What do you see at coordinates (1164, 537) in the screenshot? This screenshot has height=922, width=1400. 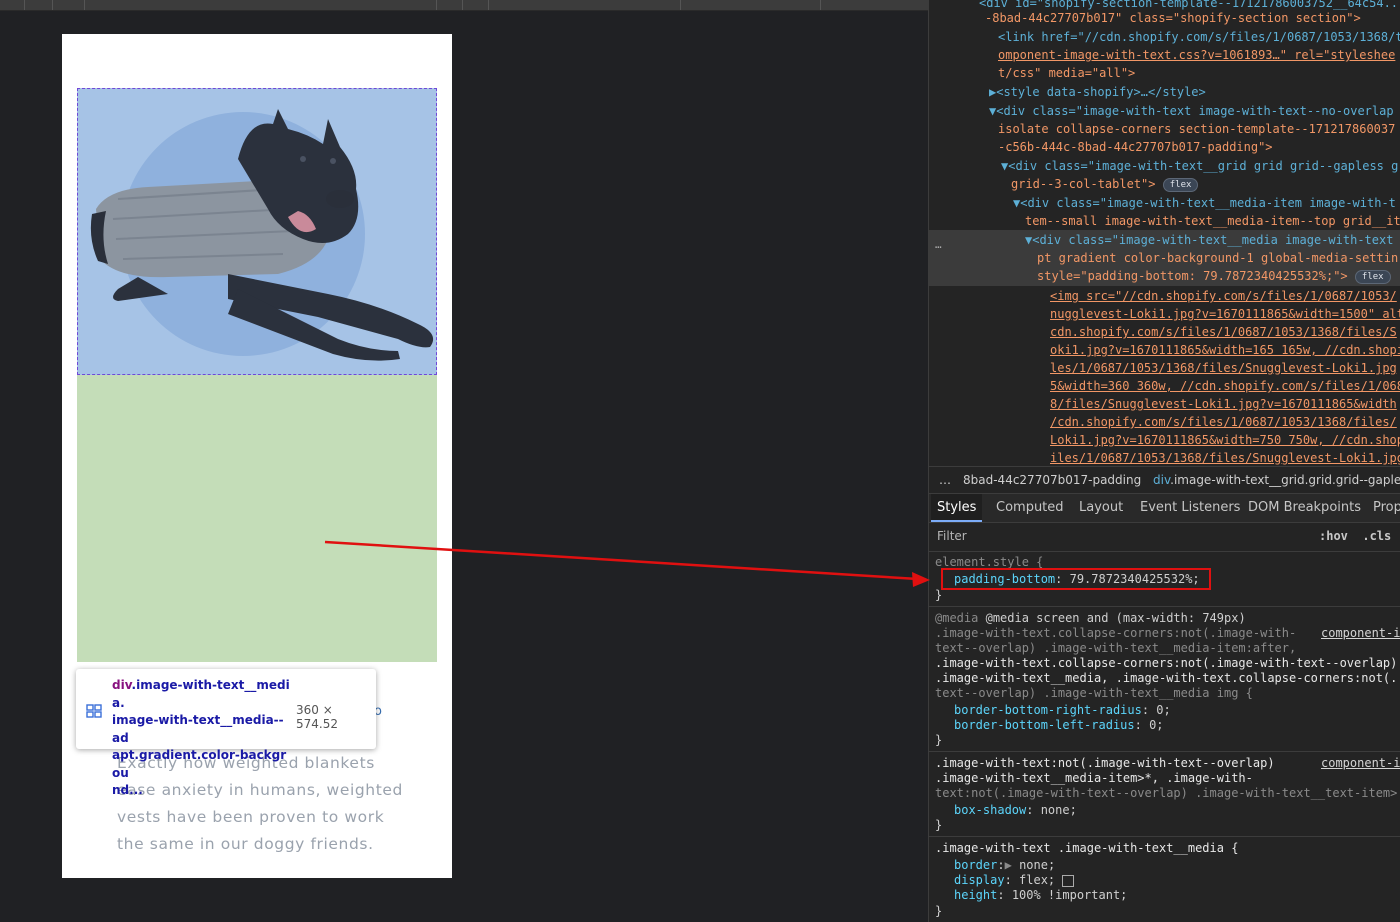 I see `styles-filter-row: Filter :hov .cls` at bounding box center [1164, 537].